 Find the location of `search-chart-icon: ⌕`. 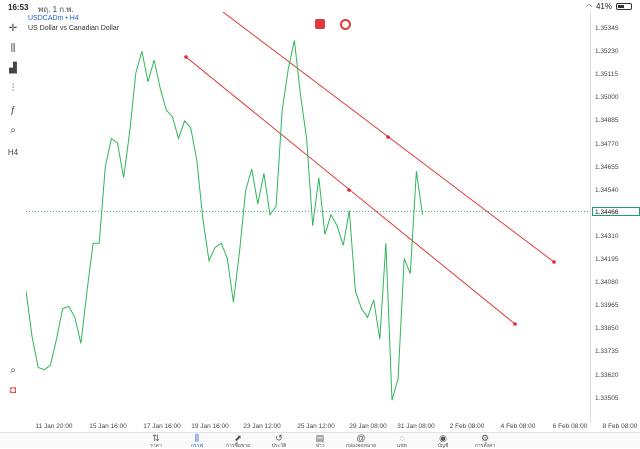

search-chart-icon: ⌕ is located at coordinates (13, 371).